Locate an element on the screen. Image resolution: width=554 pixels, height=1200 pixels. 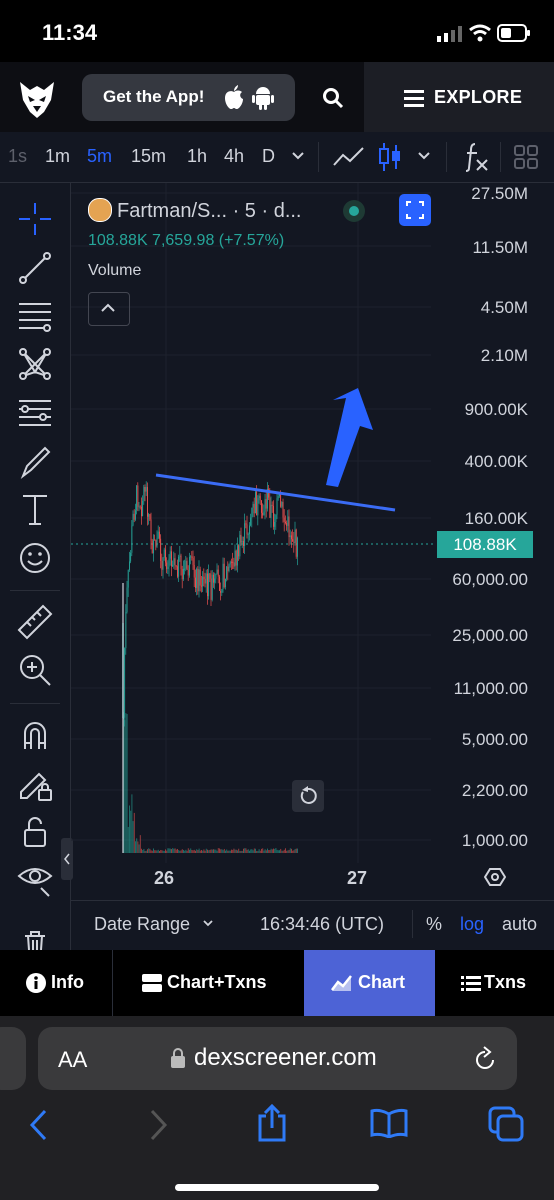
tab-txns: Txns is located at coordinates (494, 983).